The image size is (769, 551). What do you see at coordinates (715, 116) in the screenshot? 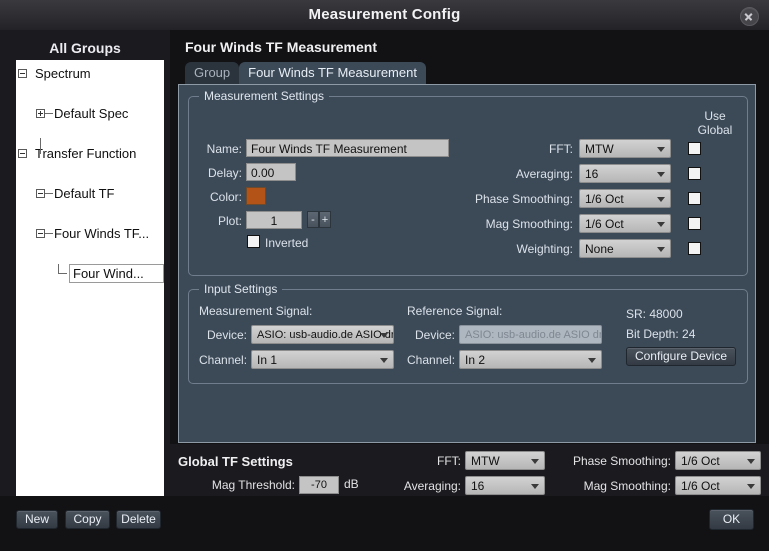
I see `use-global-header-line1: Use` at bounding box center [715, 116].